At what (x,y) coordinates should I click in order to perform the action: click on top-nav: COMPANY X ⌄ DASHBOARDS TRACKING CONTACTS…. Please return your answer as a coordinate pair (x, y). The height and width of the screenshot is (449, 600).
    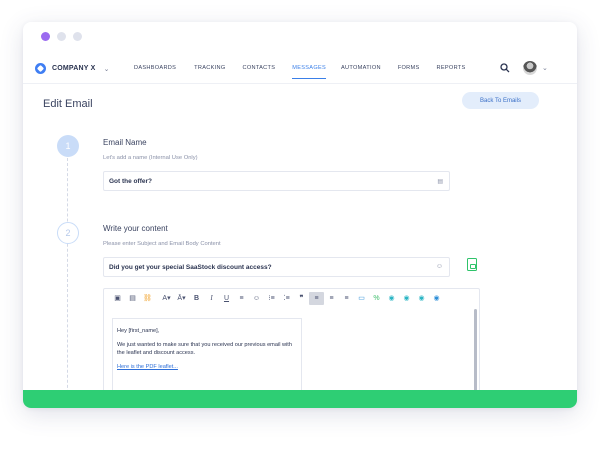
    Looking at the image, I should click on (300, 71).